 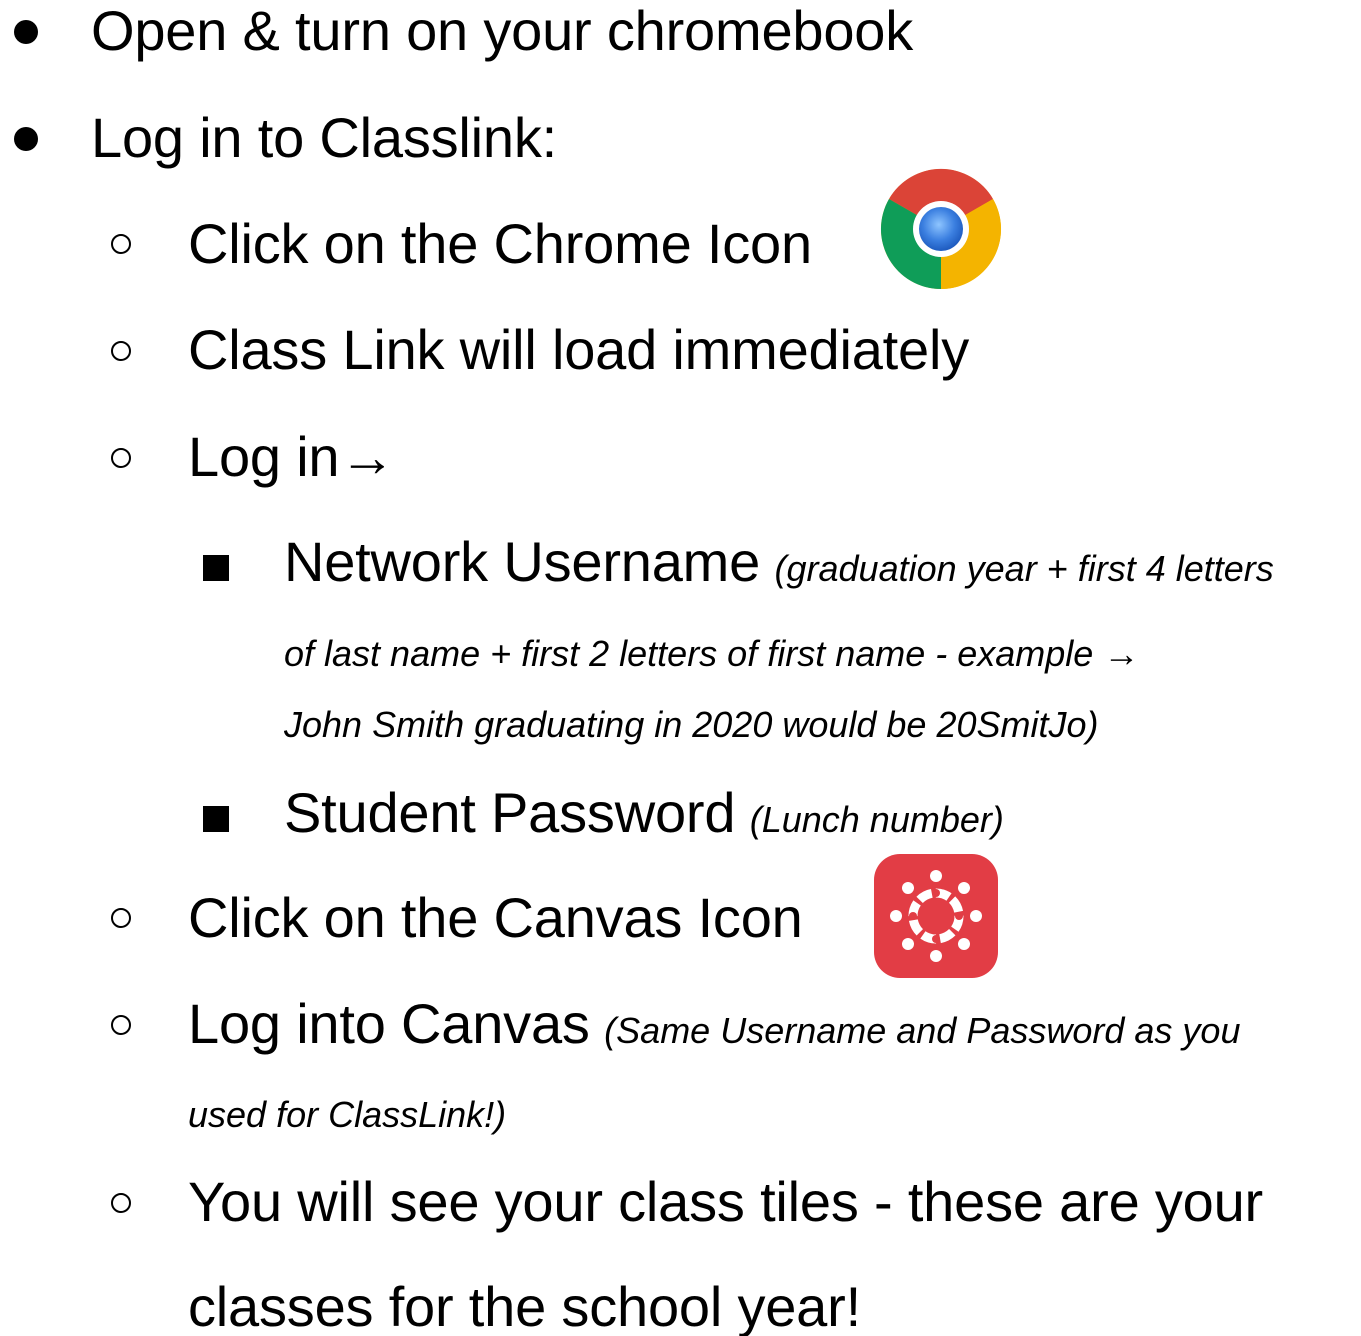 I want to click on step-classlink-loads: Class Link will load immediately, so click(x=578, y=349).